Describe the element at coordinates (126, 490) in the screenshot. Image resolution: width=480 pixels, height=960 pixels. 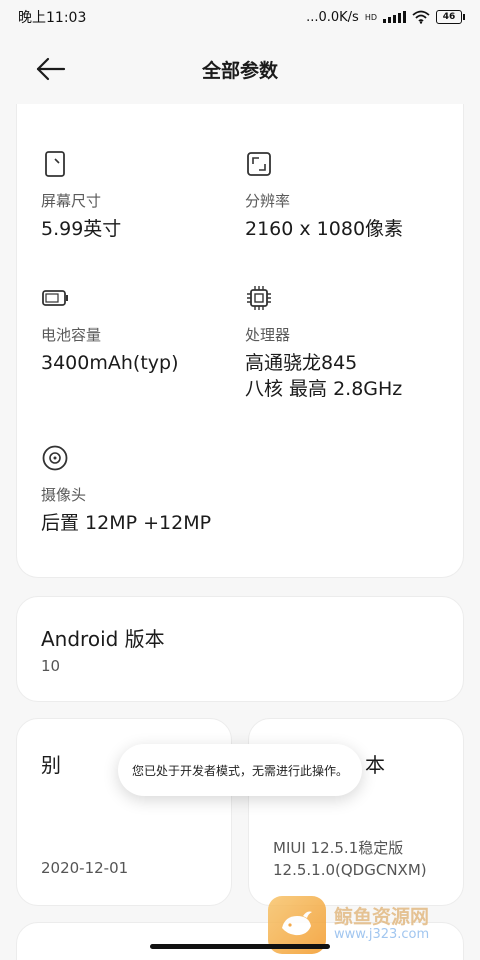
I see `spec-camera: 摄像头 后置 12MP +12MP` at that location.